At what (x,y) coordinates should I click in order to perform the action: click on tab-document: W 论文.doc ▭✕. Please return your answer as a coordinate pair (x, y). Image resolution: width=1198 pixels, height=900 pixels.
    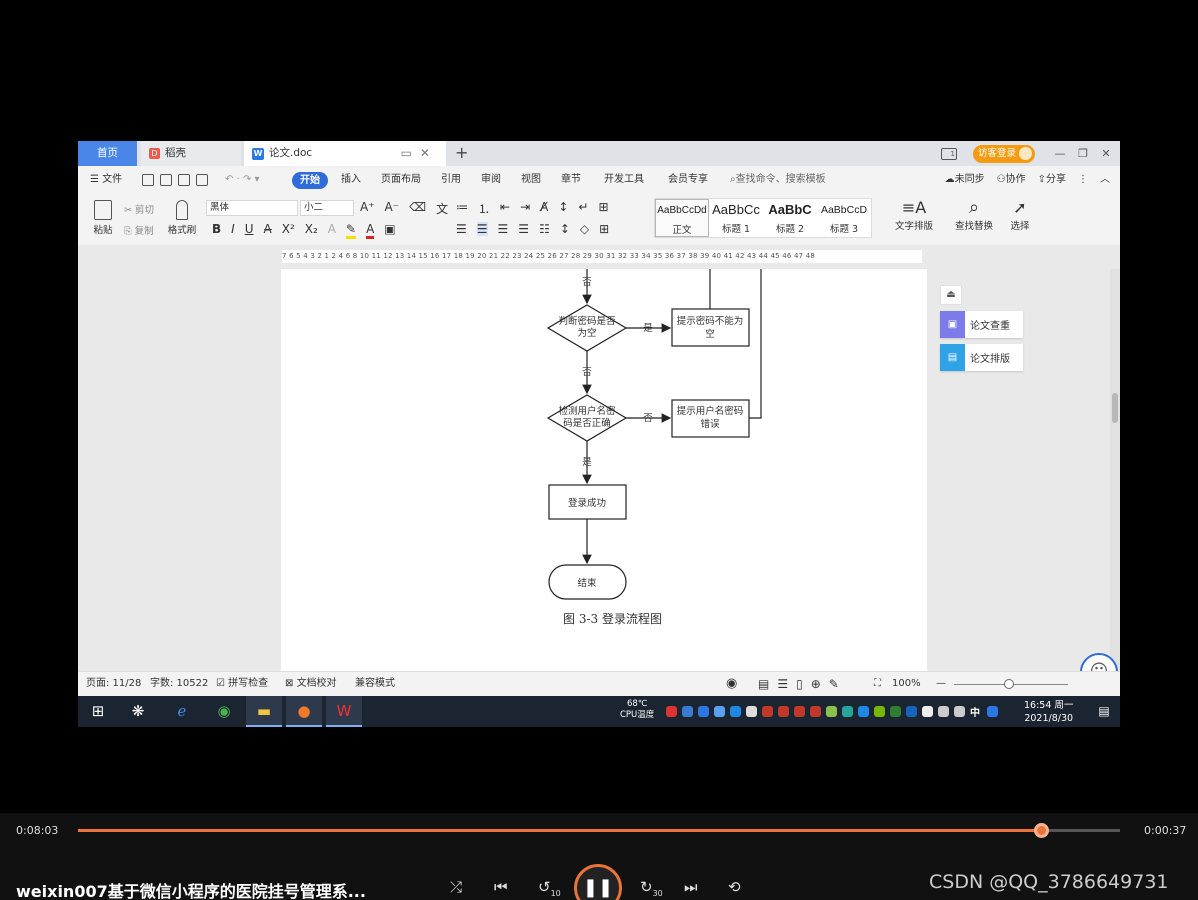
    Looking at the image, I should click on (345, 153).